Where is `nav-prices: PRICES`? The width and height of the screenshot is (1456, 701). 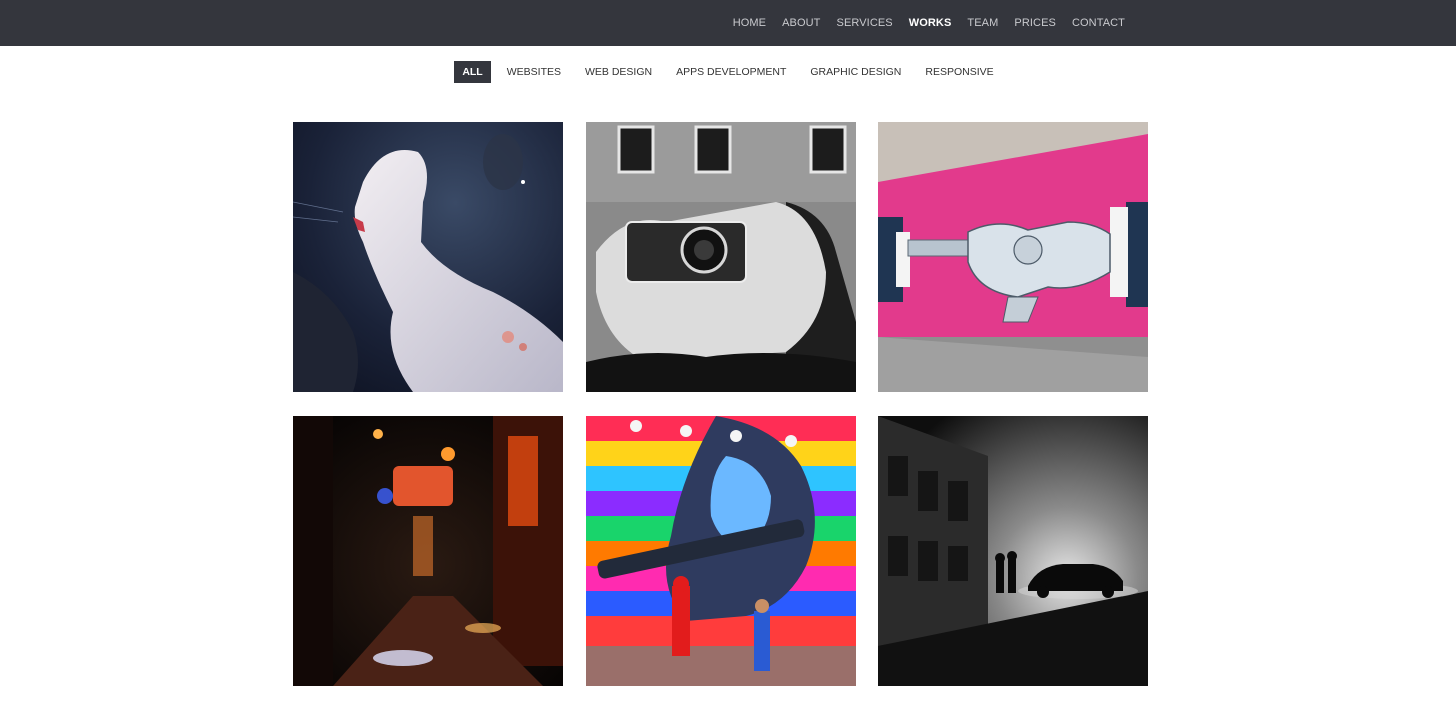
nav-prices: PRICES is located at coordinates (1035, 23).